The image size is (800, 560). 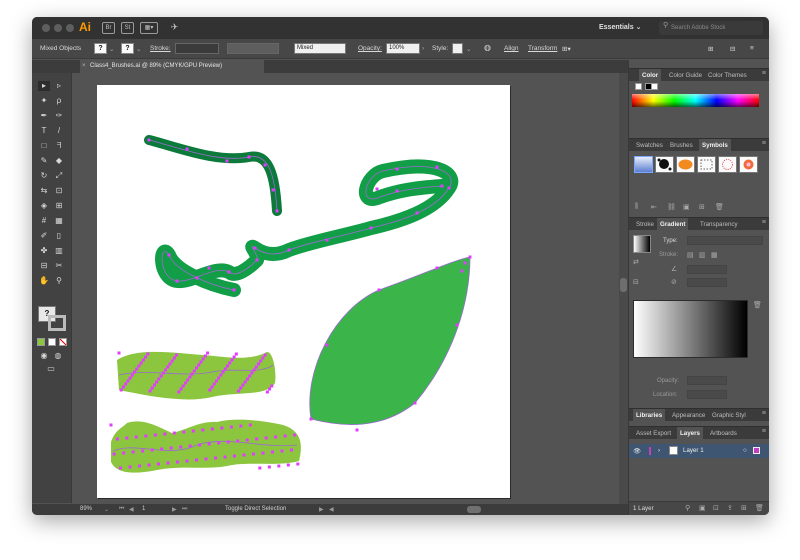 What do you see at coordinates (690, 329) in the screenshot?
I see `gradient-slider` at bounding box center [690, 329].